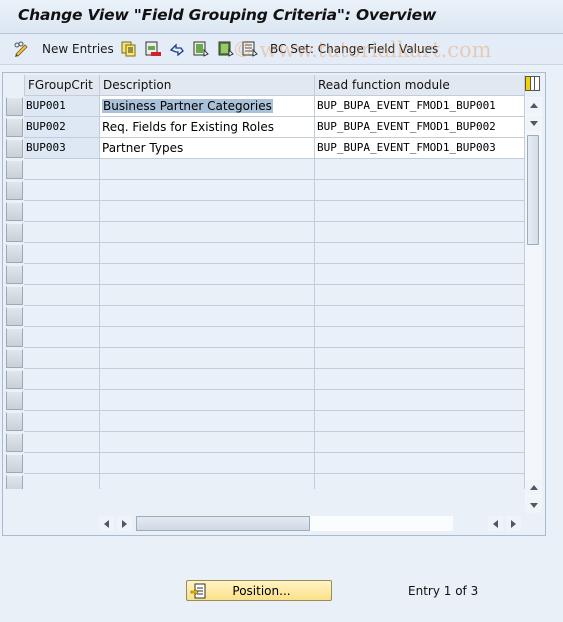 The image size is (563, 622). I want to click on bc-set-change-field-values-button: BC Set: Change Field Values, so click(354, 49).